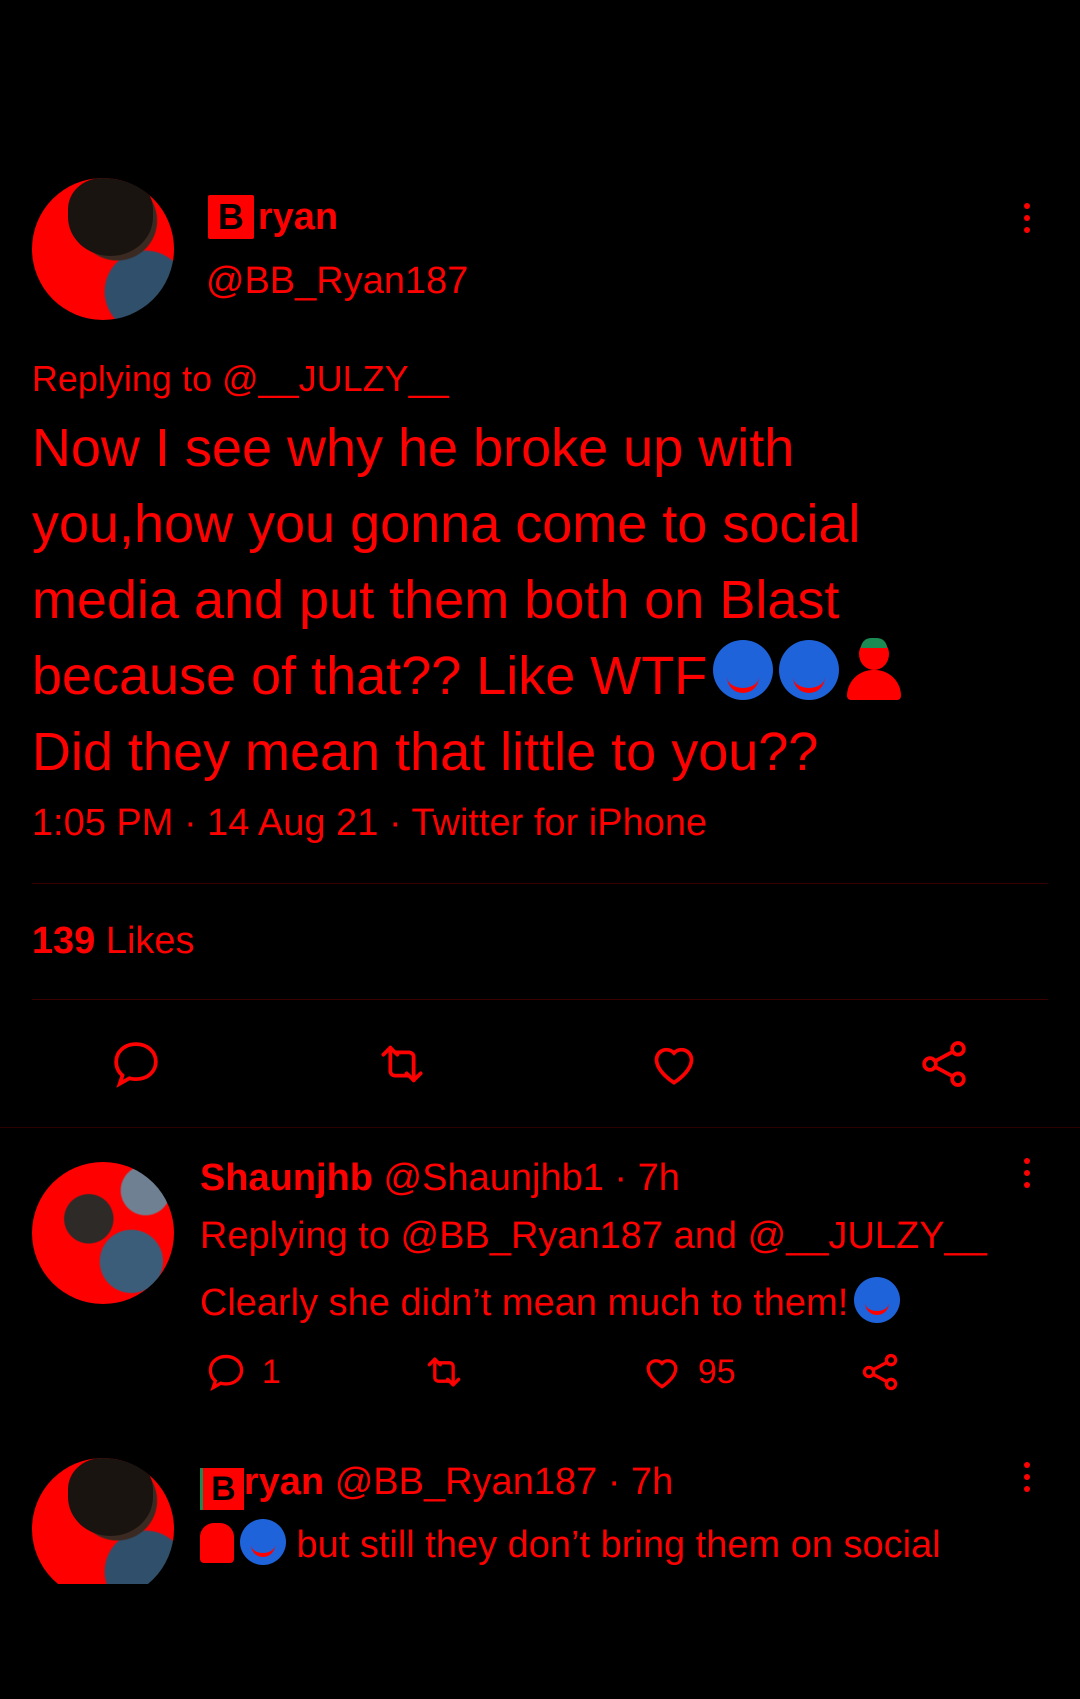 The image size is (1080, 1699). Describe the element at coordinates (370, 676) in the screenshot. I see `tweet-text-line: because of that?? Like WTF` at that location.